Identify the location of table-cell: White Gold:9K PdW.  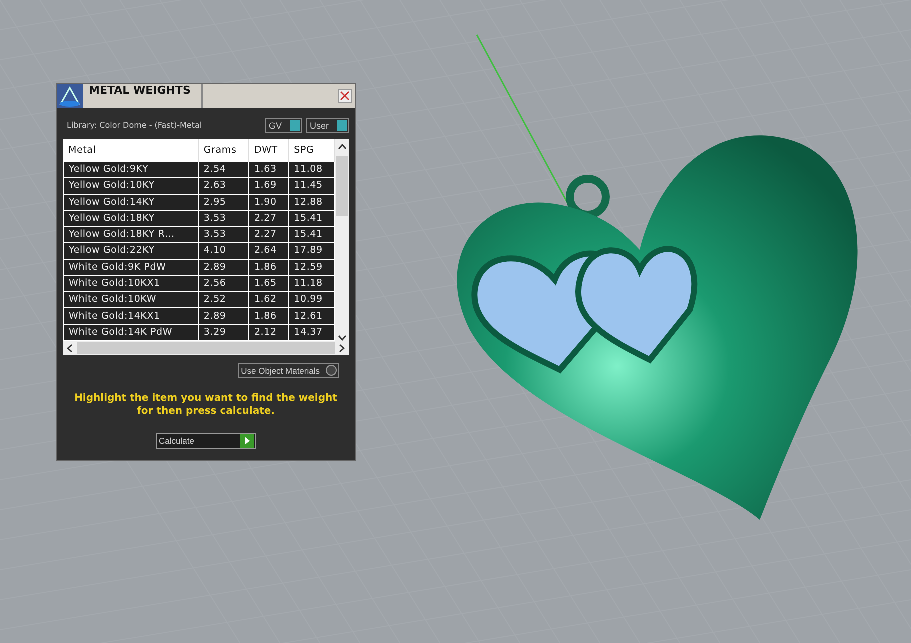
(131, 267).